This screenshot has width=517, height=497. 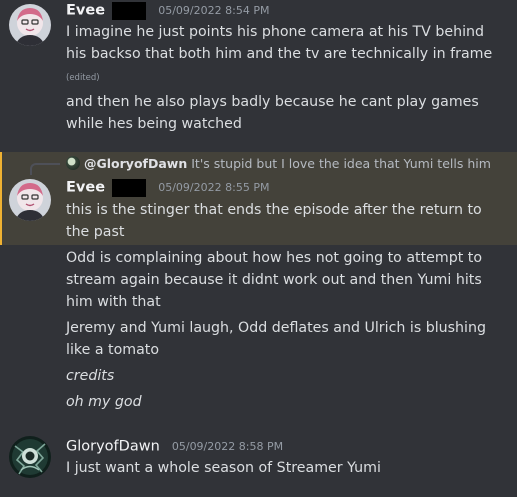 I want to click on message-text: oh my god, so click(x=104, y=402).